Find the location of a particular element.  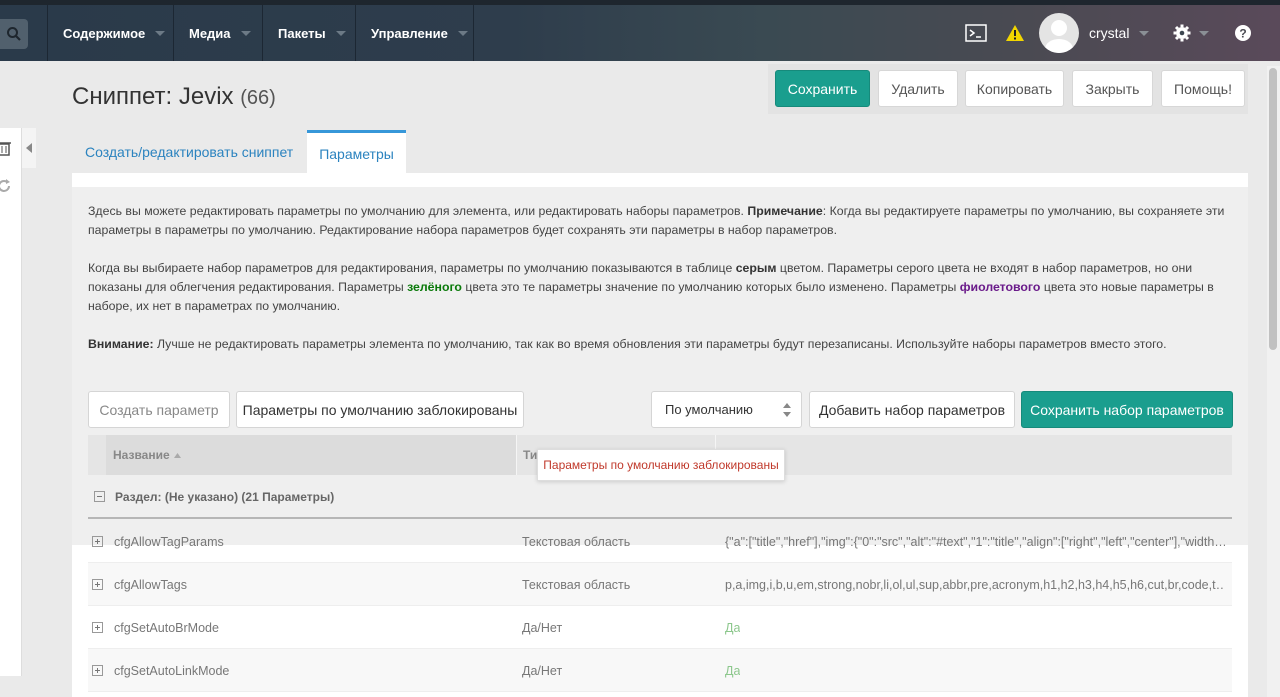

nav-content: Содержимое is located at coordinates (110, 33).